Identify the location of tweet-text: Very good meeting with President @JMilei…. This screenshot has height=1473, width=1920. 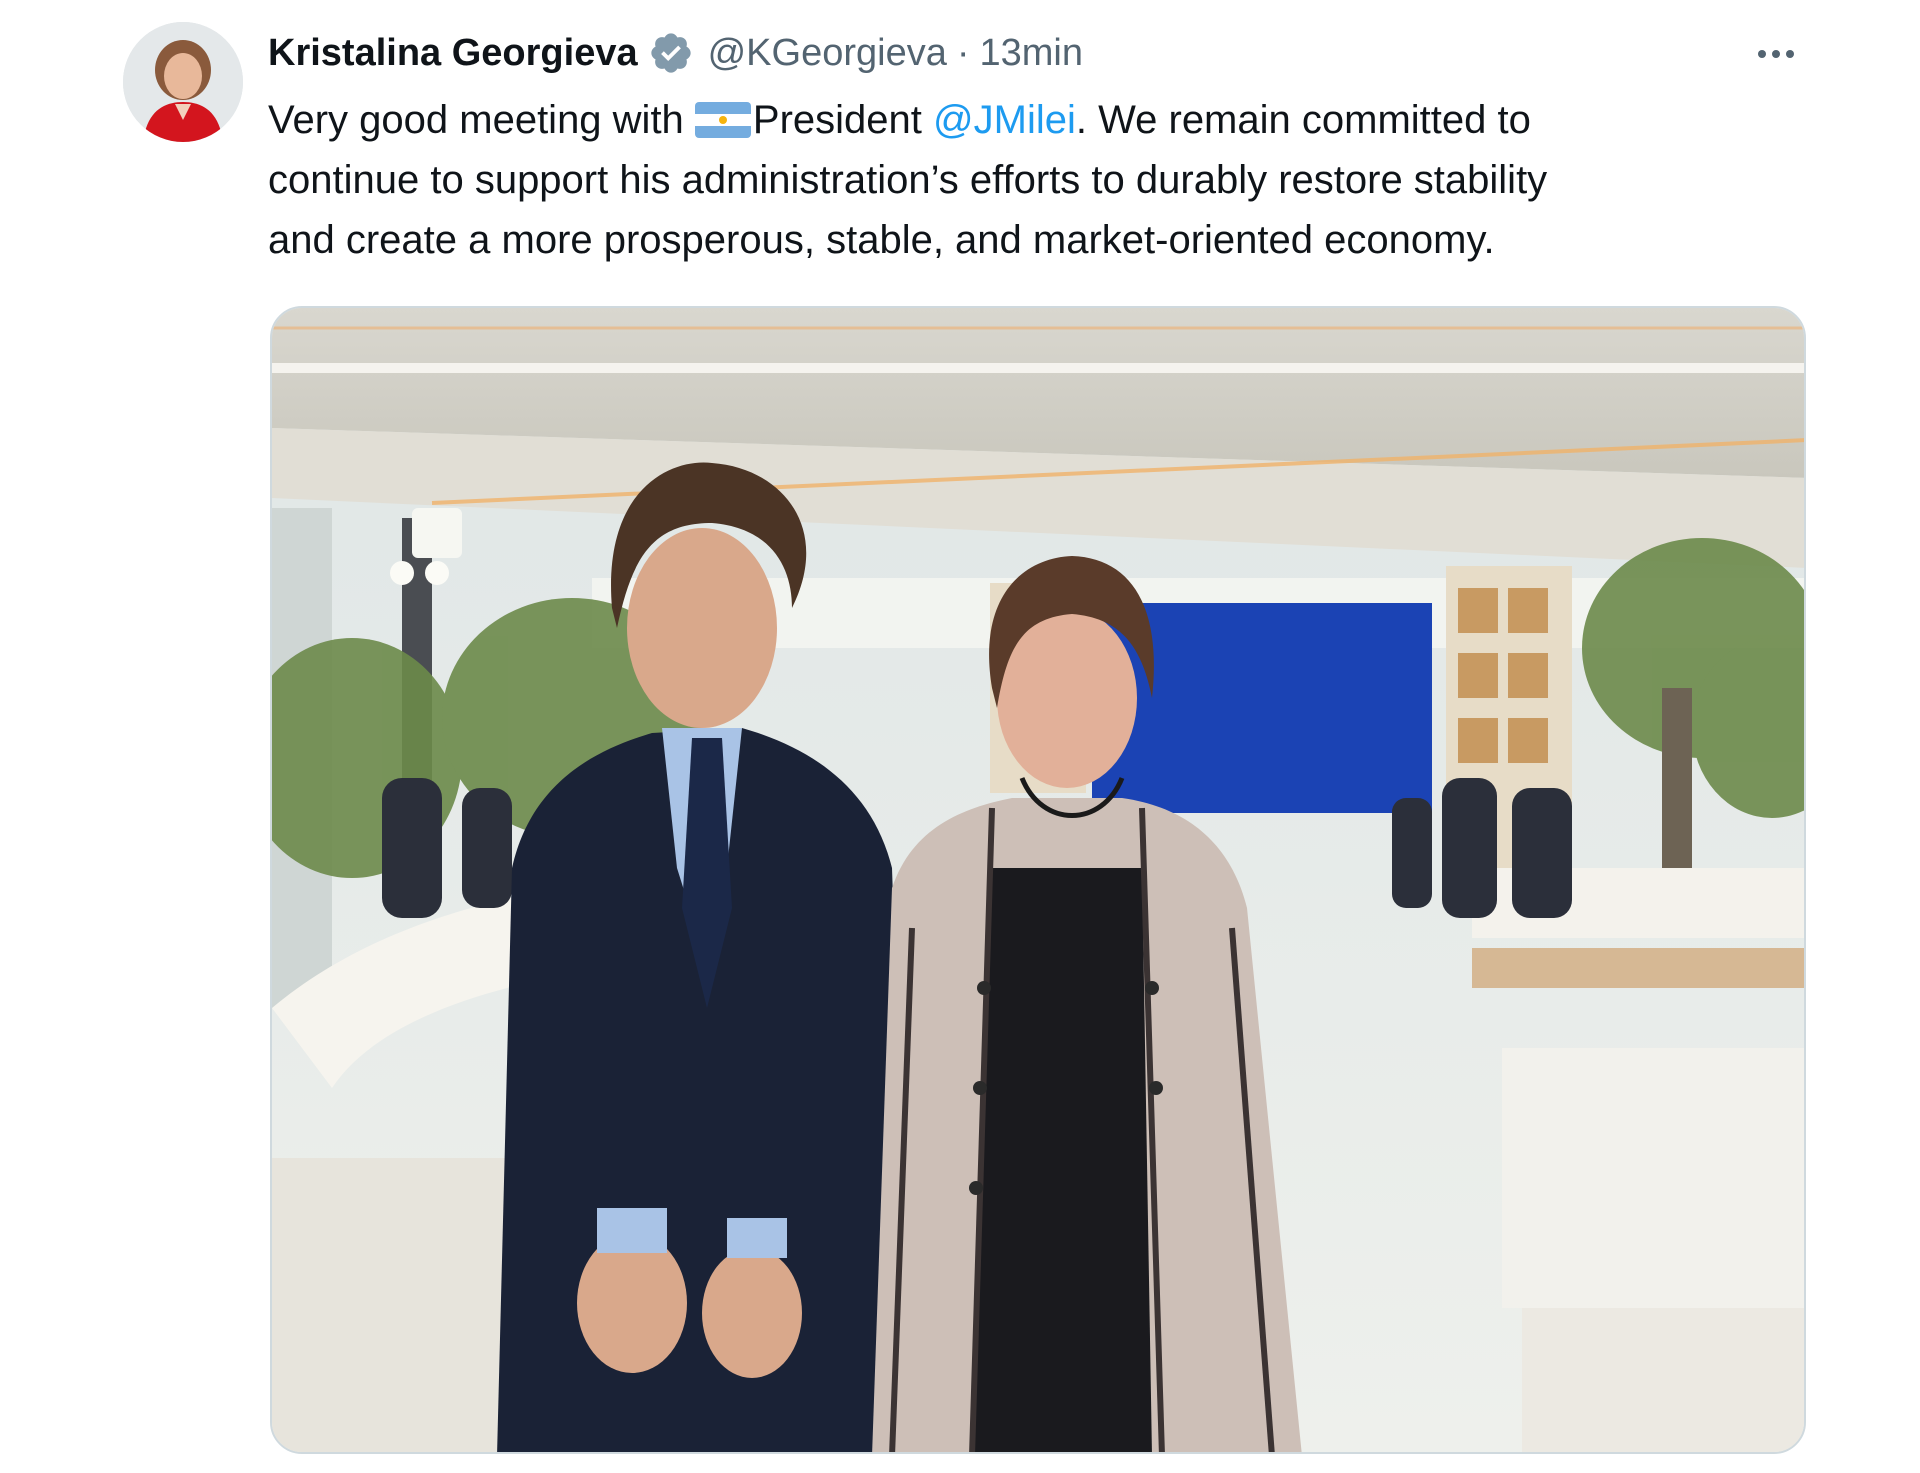
(1048, 180).